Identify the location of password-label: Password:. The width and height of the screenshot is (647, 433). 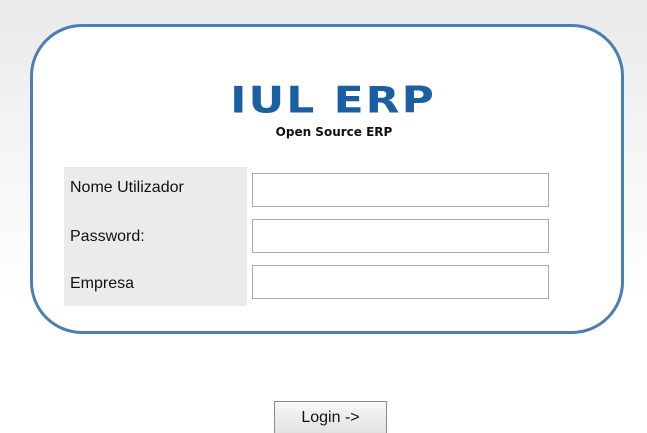
(107, 236).